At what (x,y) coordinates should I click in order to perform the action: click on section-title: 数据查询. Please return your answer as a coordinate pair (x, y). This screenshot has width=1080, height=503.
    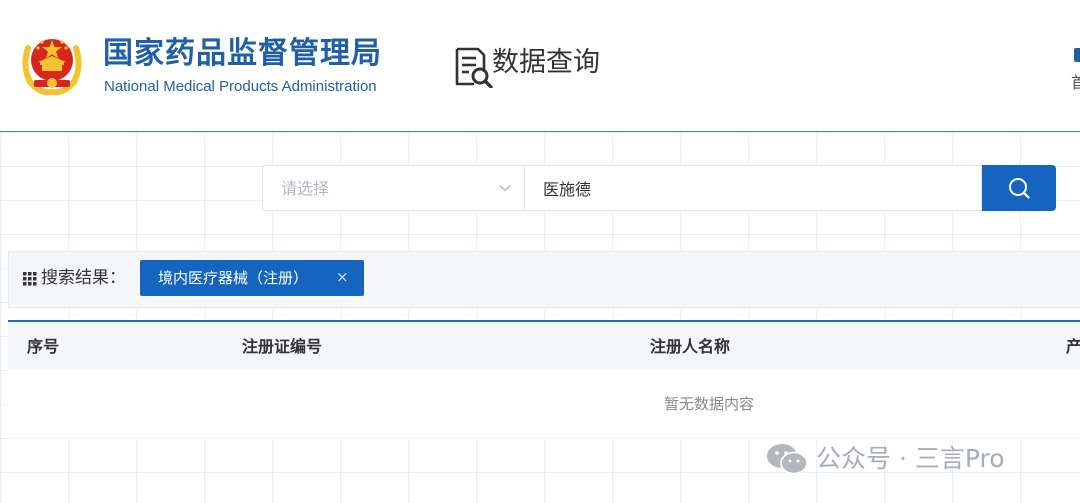
    Looking at the image, I should click on (546, 62).